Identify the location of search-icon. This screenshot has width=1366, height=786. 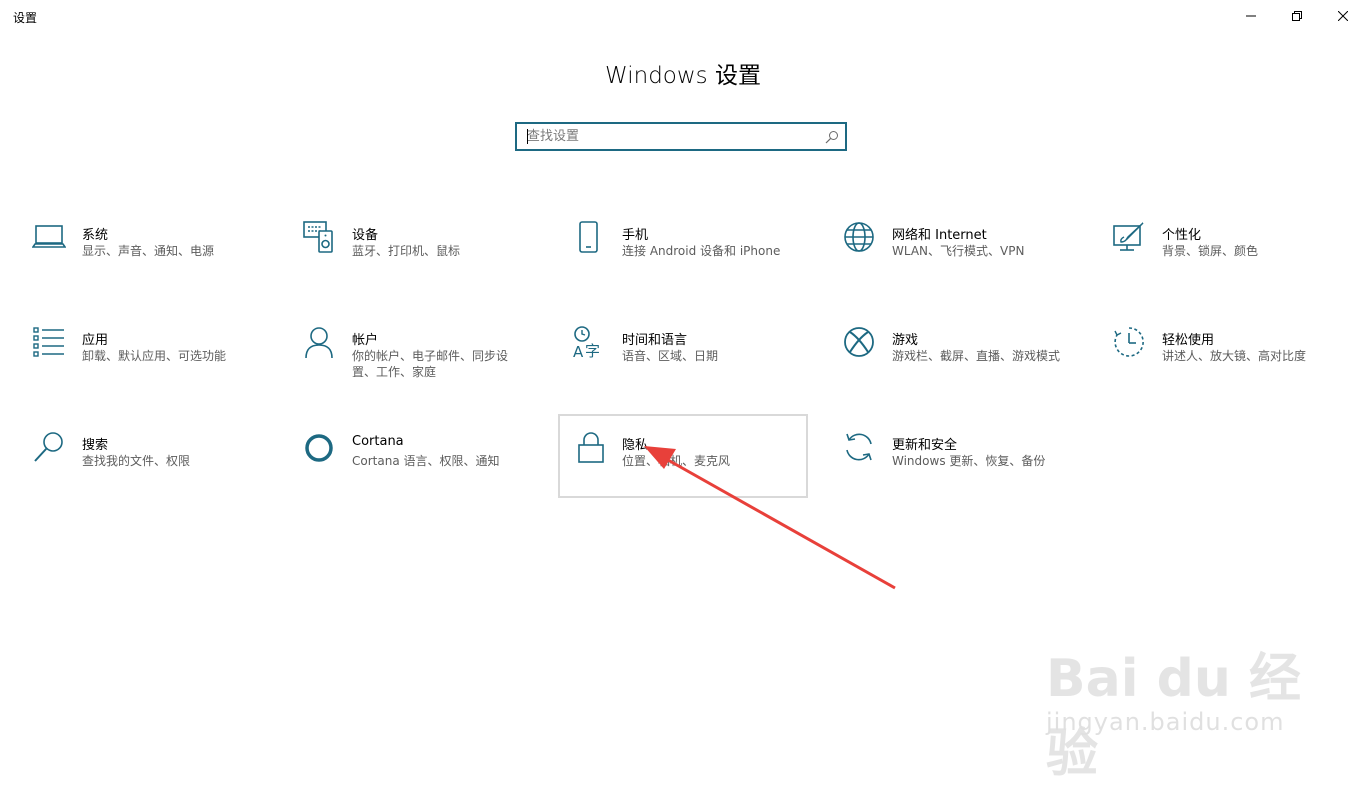
(832, 137).